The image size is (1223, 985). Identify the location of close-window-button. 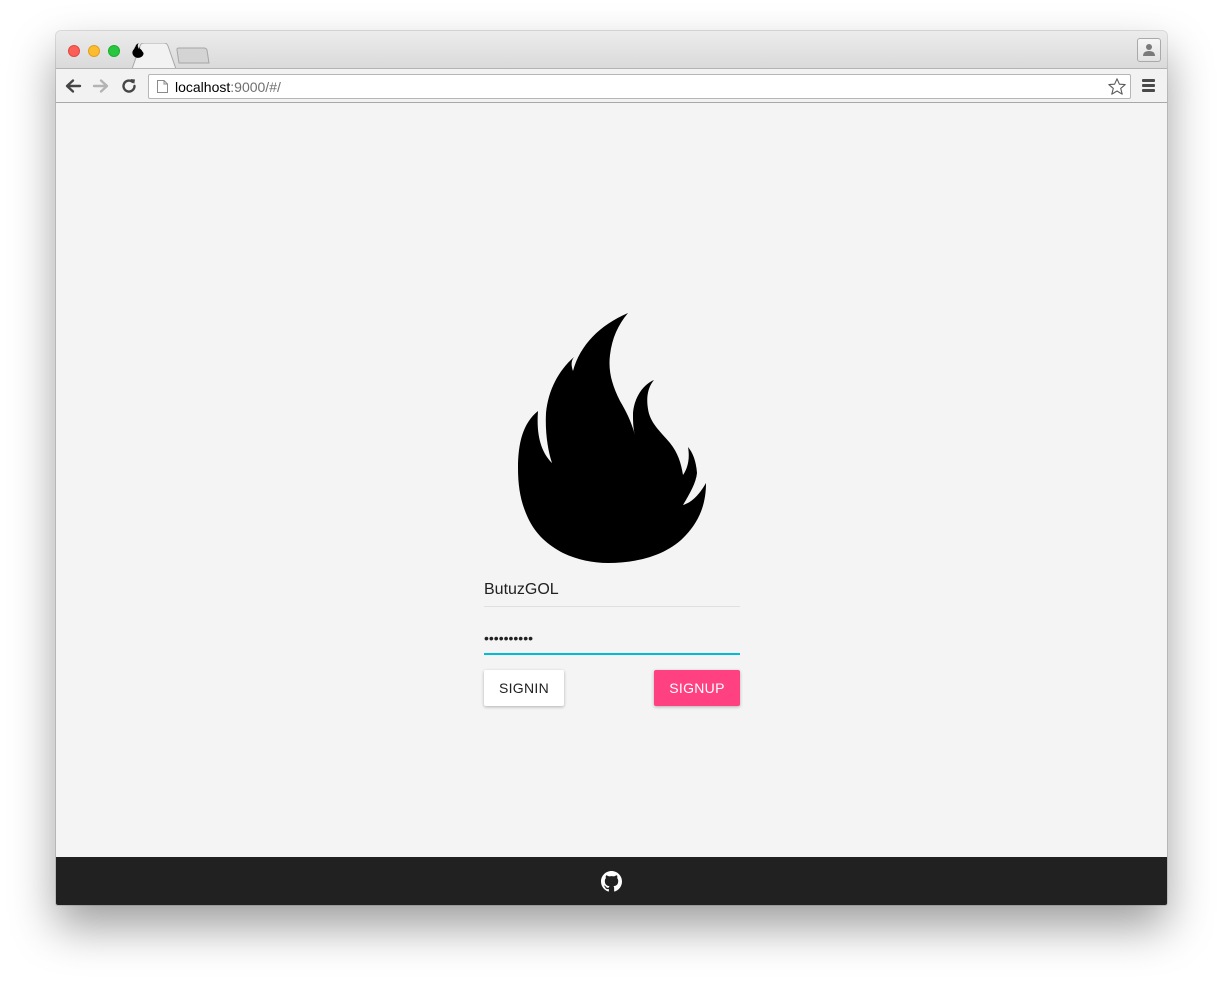
(74, 51).